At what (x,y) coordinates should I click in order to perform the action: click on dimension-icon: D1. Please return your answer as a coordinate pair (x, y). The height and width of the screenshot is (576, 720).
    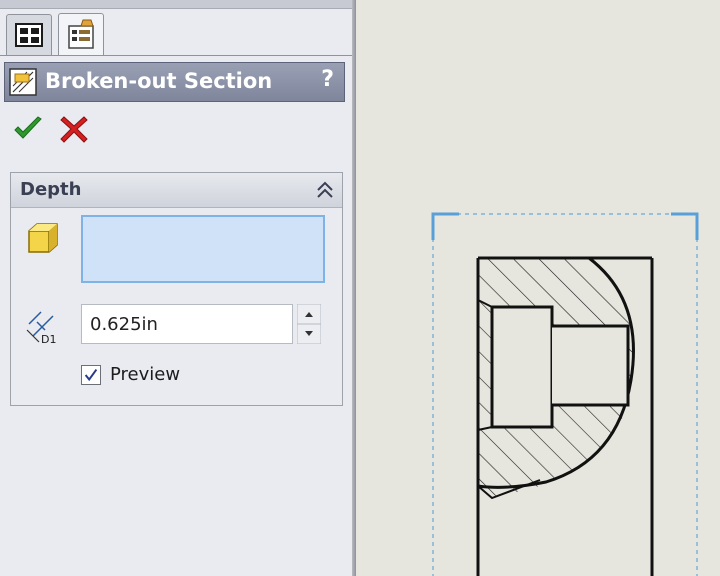
    Looking at the image, I should click on (41, 328).